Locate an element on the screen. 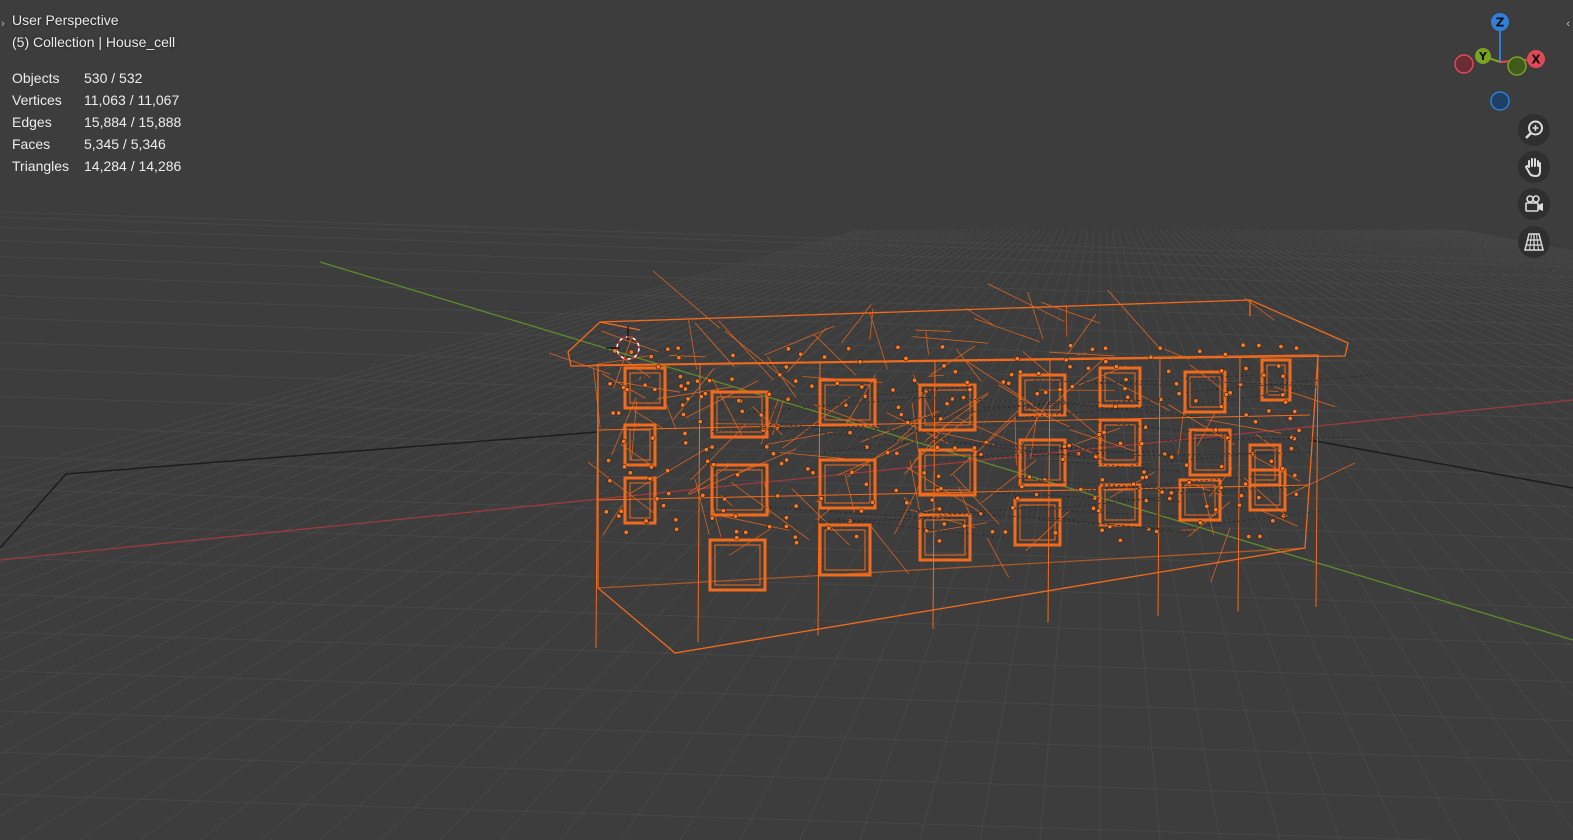  stat-value: 5,345 / 5,346 is located at coordinates (125, 144).